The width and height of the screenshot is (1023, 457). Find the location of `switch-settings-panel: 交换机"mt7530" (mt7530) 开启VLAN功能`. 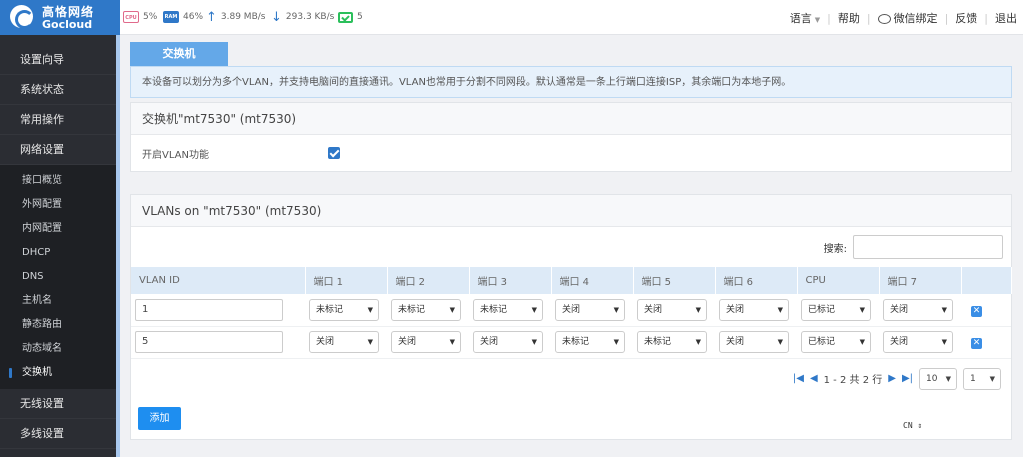

switch-settings-panel: 交换机"mt7530" (mt7530) 开启VLAN功能 is located at coordinates (571, 137).